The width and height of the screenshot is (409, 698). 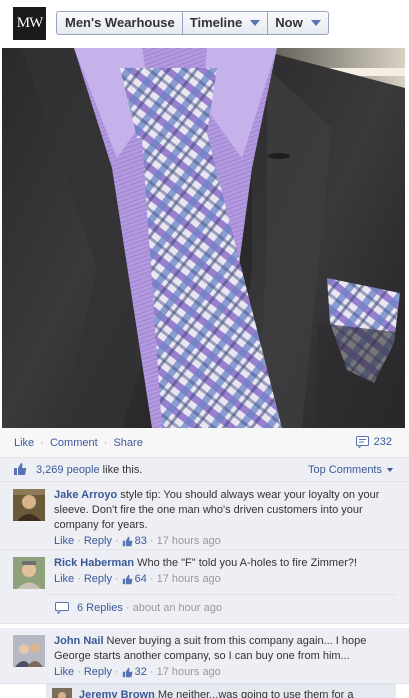 I want to click on reply-author-link: Jeremy Brown, so click(x=117, y=693).